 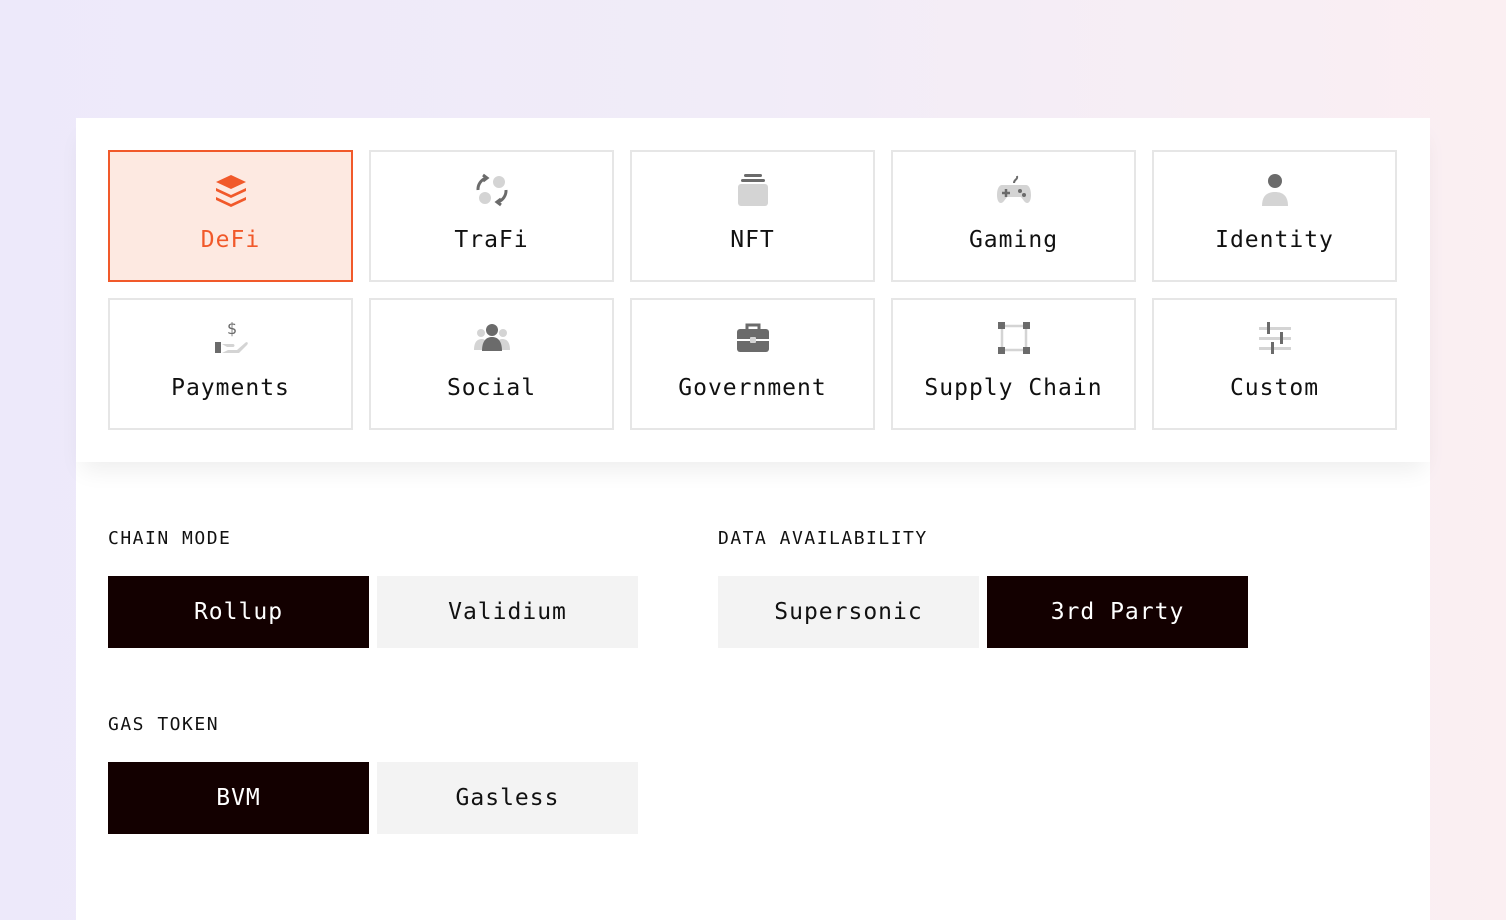 What do you see at coordinates (230, 240) in the screenshot?
I see `category-label: DeFi` at bounding box center [230, 240].